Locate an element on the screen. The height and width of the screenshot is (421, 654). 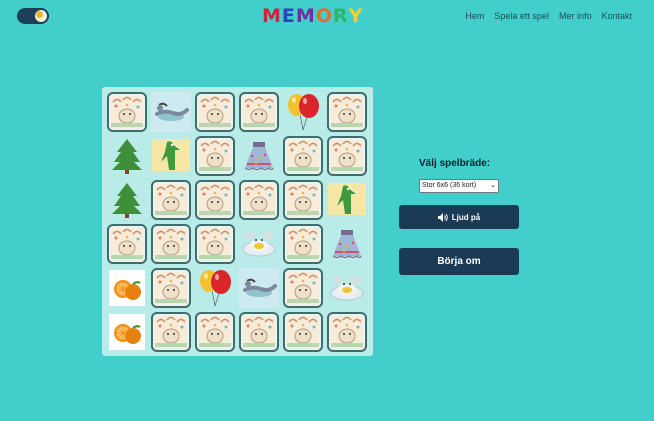
nav-contact: Kontakt is located at coordinates (616, 16).